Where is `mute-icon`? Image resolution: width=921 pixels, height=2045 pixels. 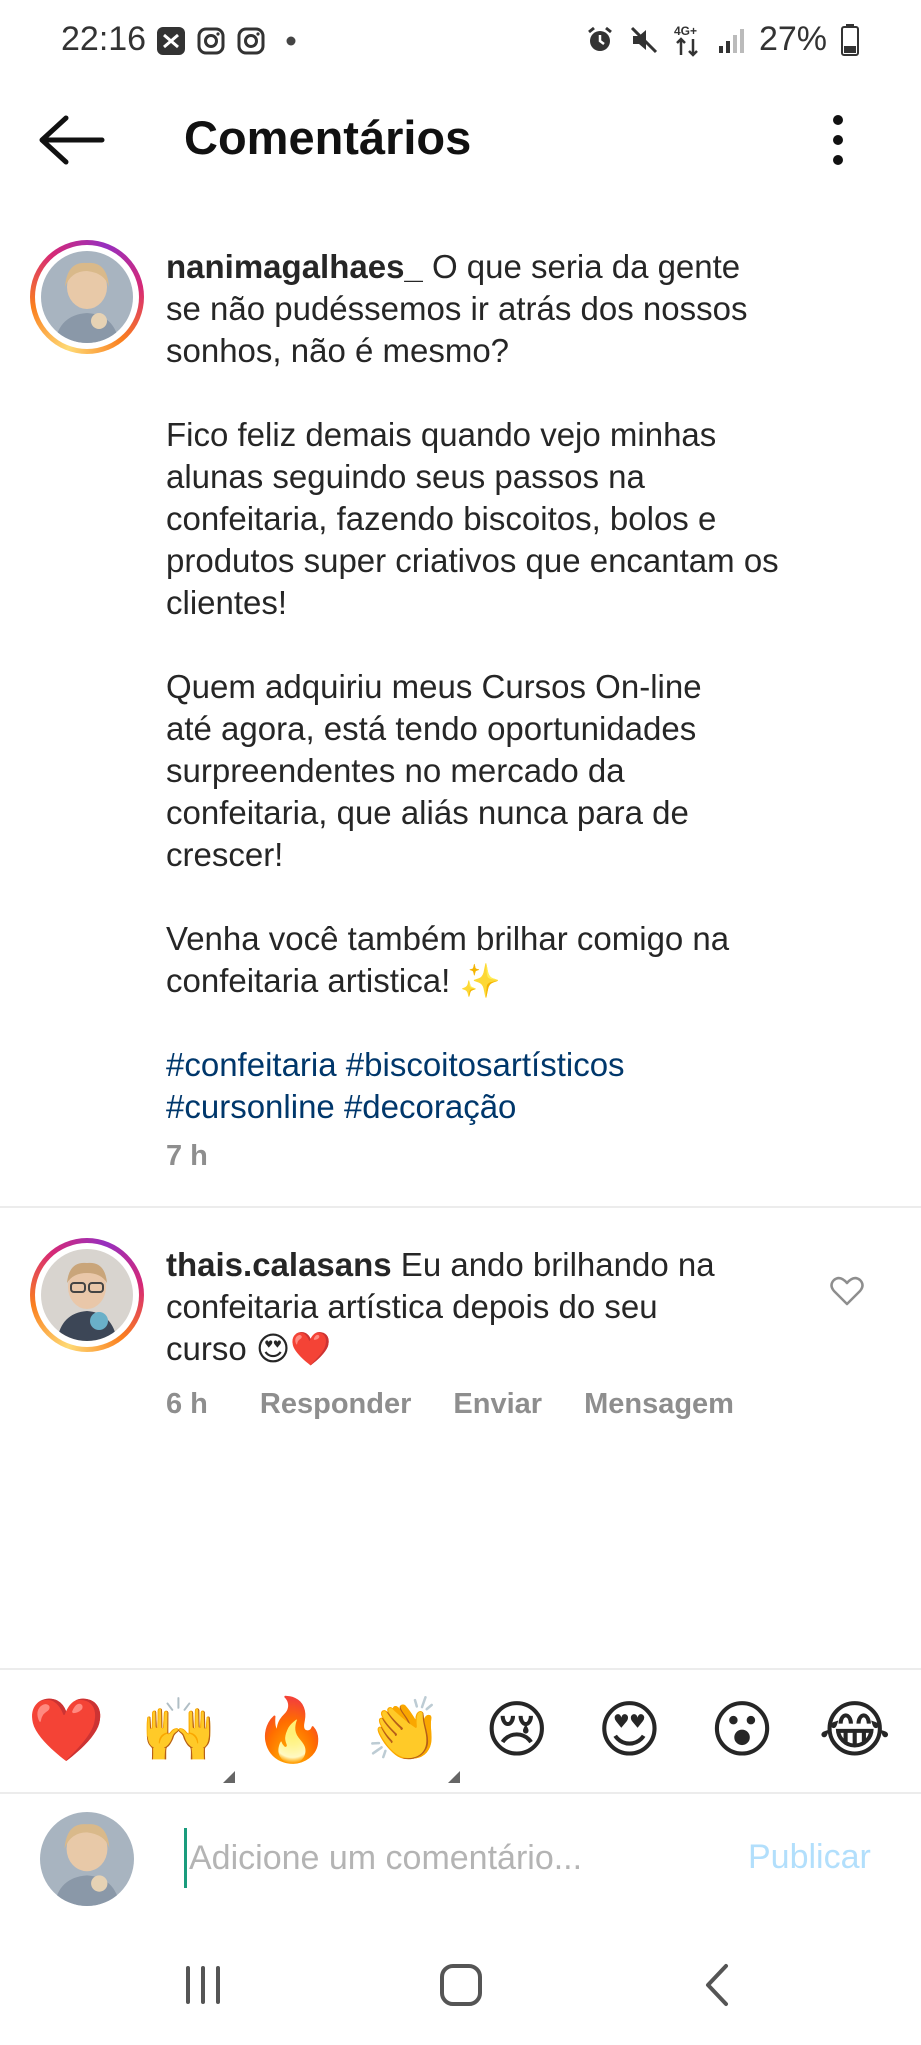 mute-icon is located at coordinates (643, 39).